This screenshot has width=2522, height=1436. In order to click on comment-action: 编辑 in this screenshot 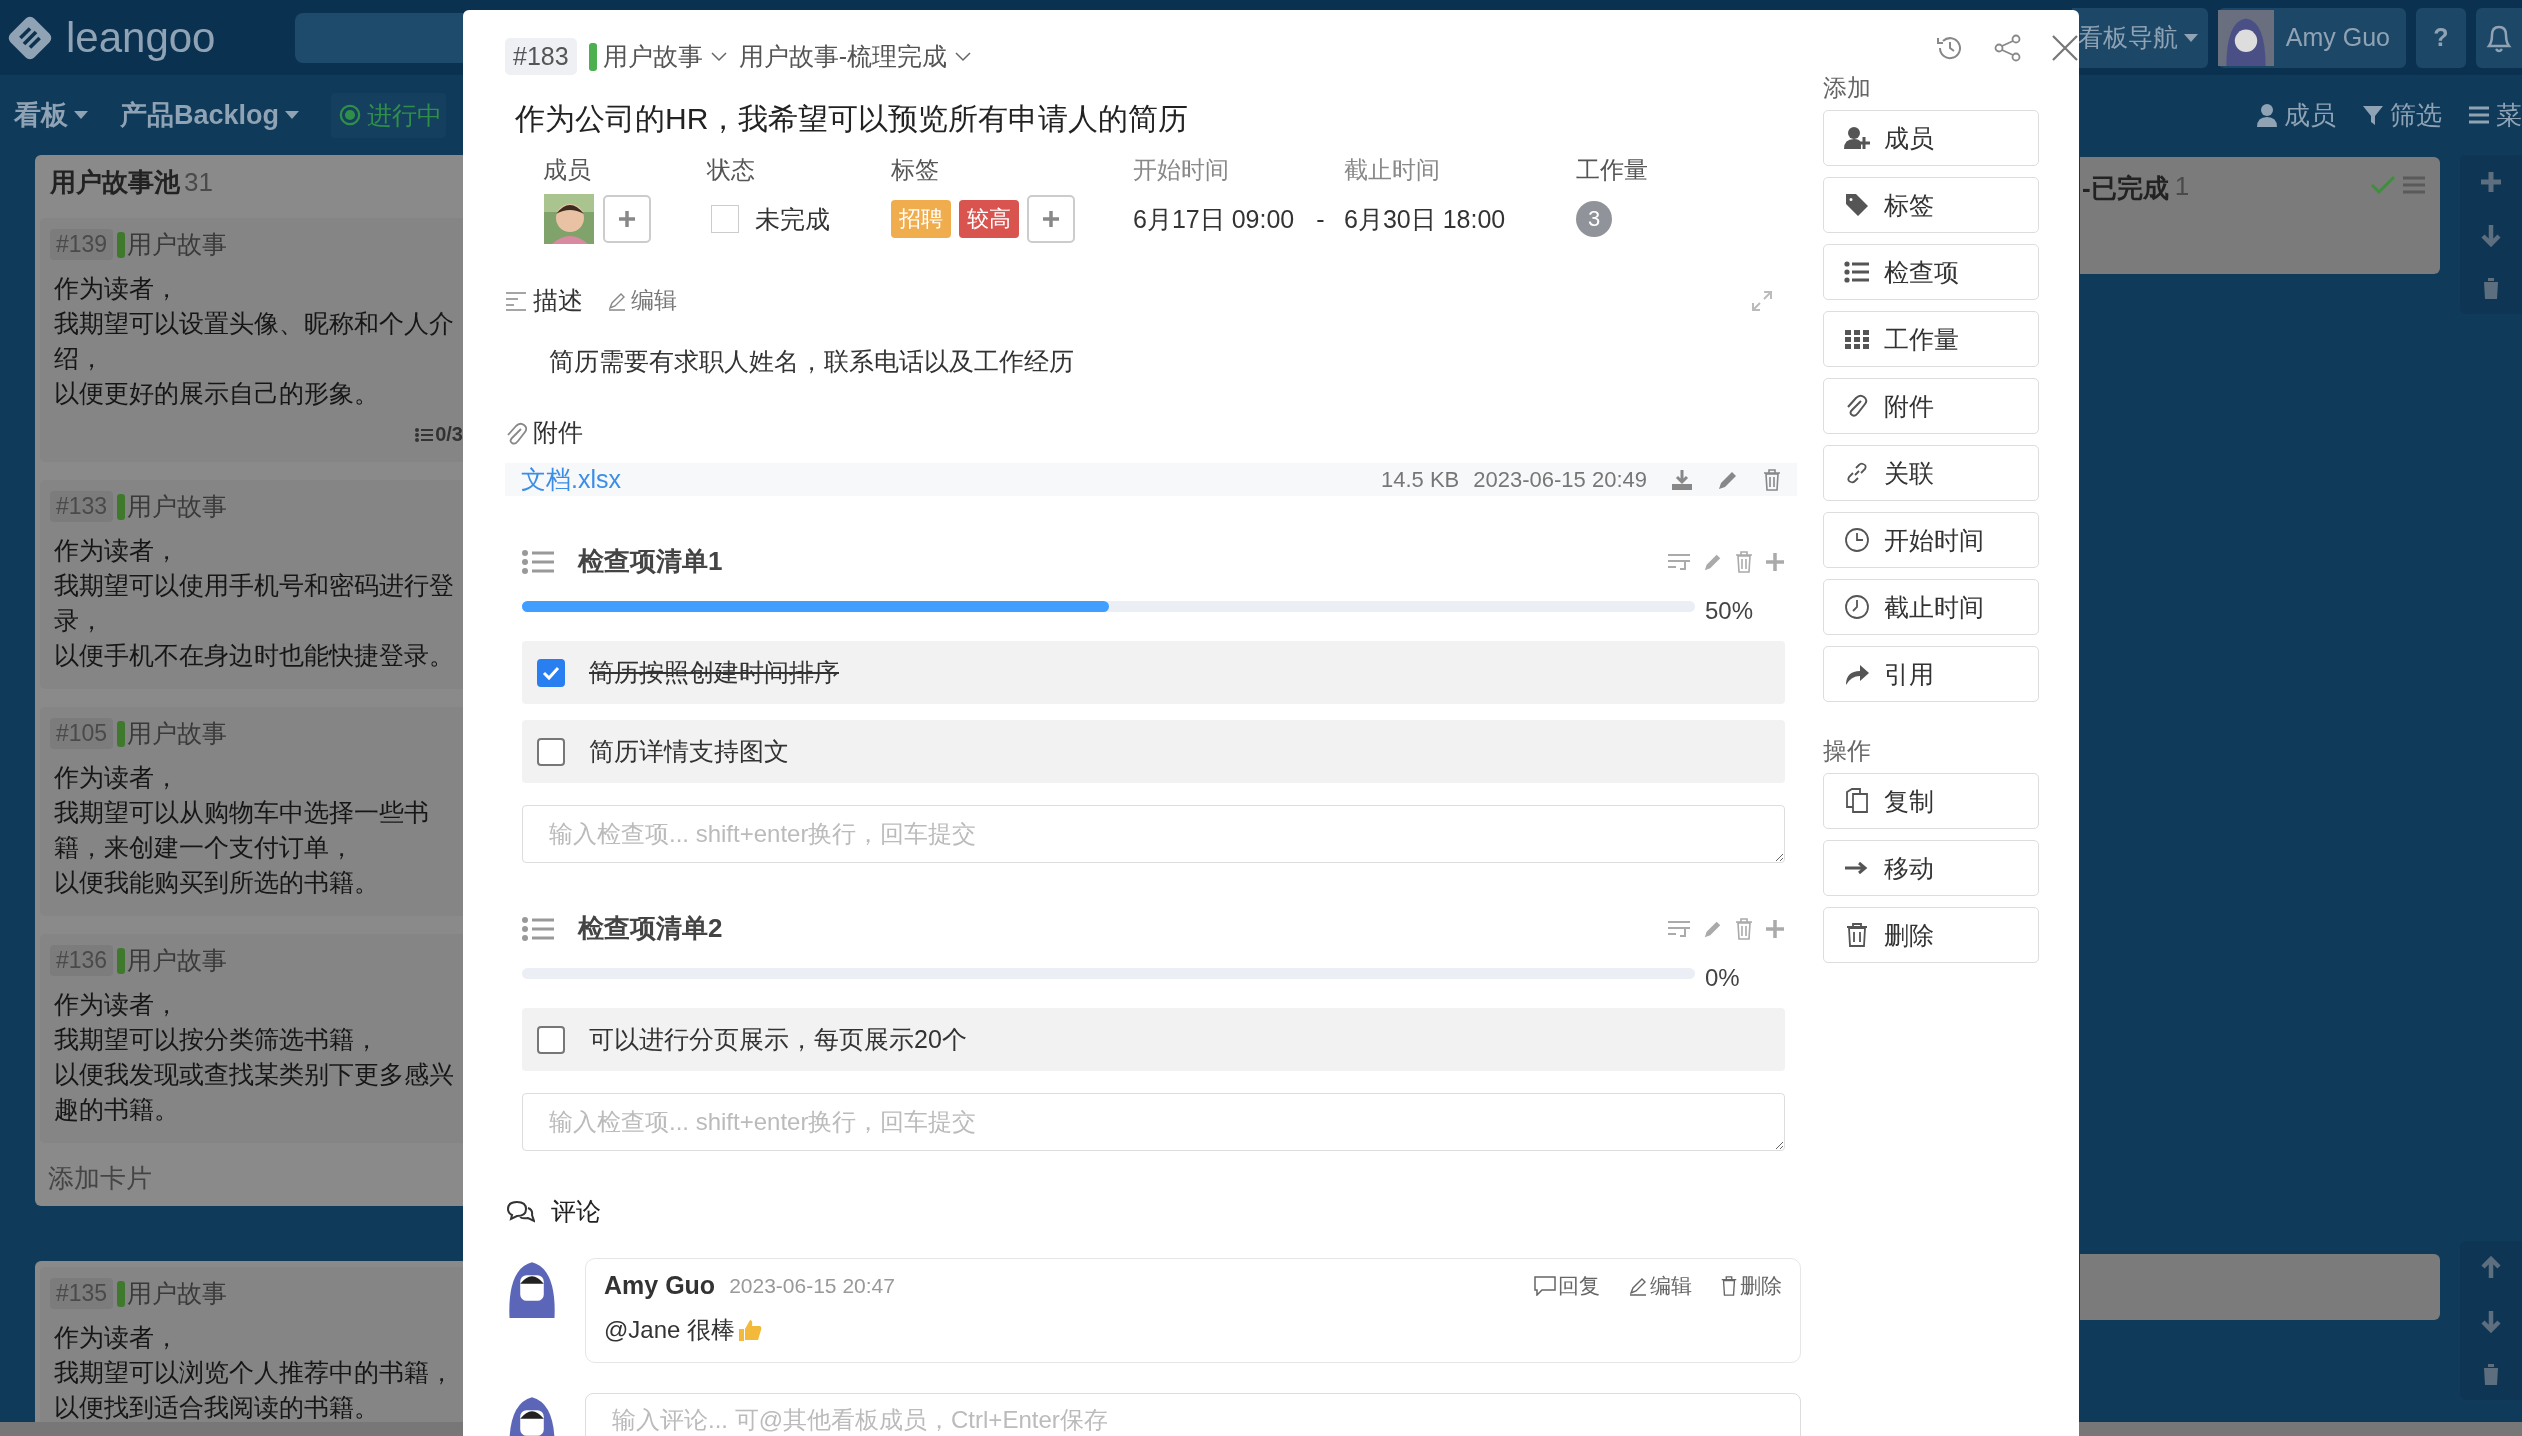, I will do `click(1660, 1285)`.